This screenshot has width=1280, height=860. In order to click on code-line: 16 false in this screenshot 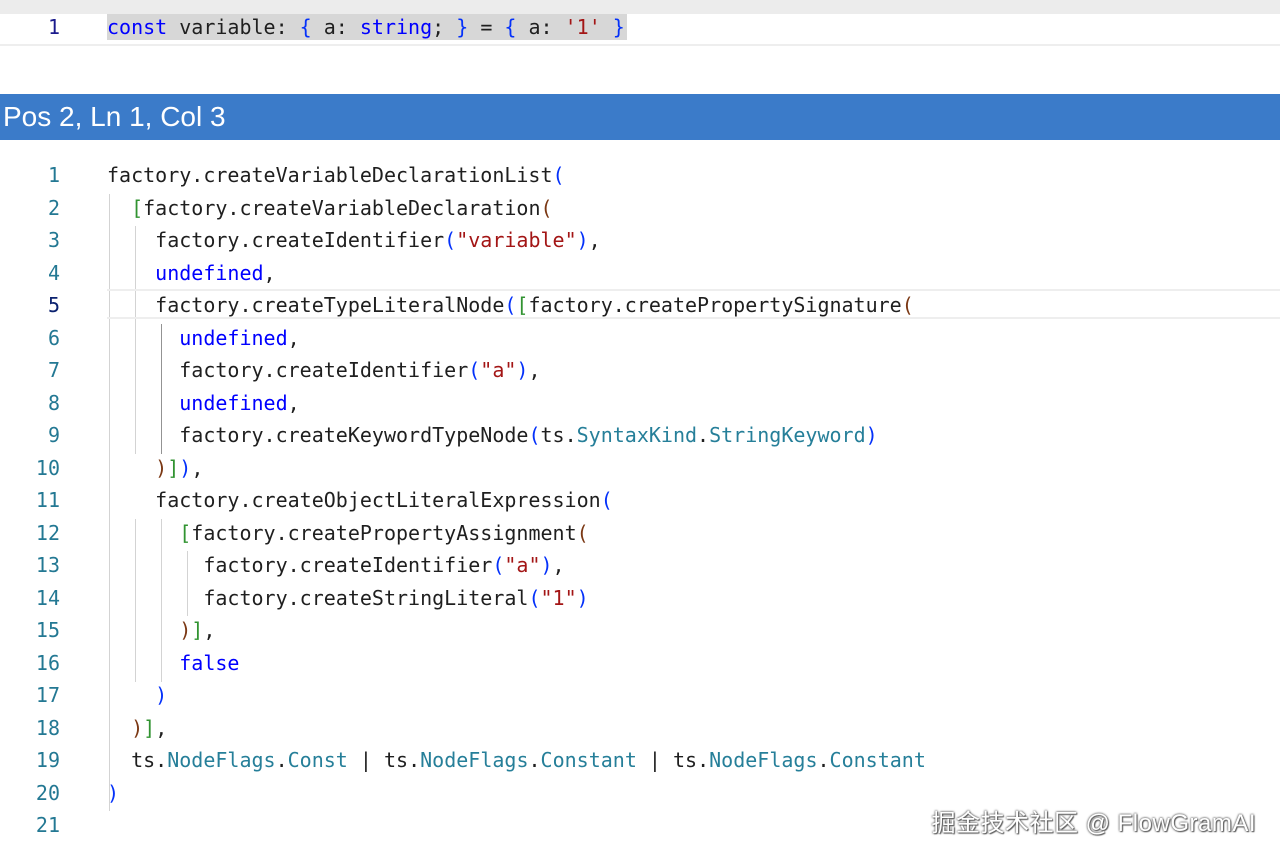, I will do `click(640, 663)`.